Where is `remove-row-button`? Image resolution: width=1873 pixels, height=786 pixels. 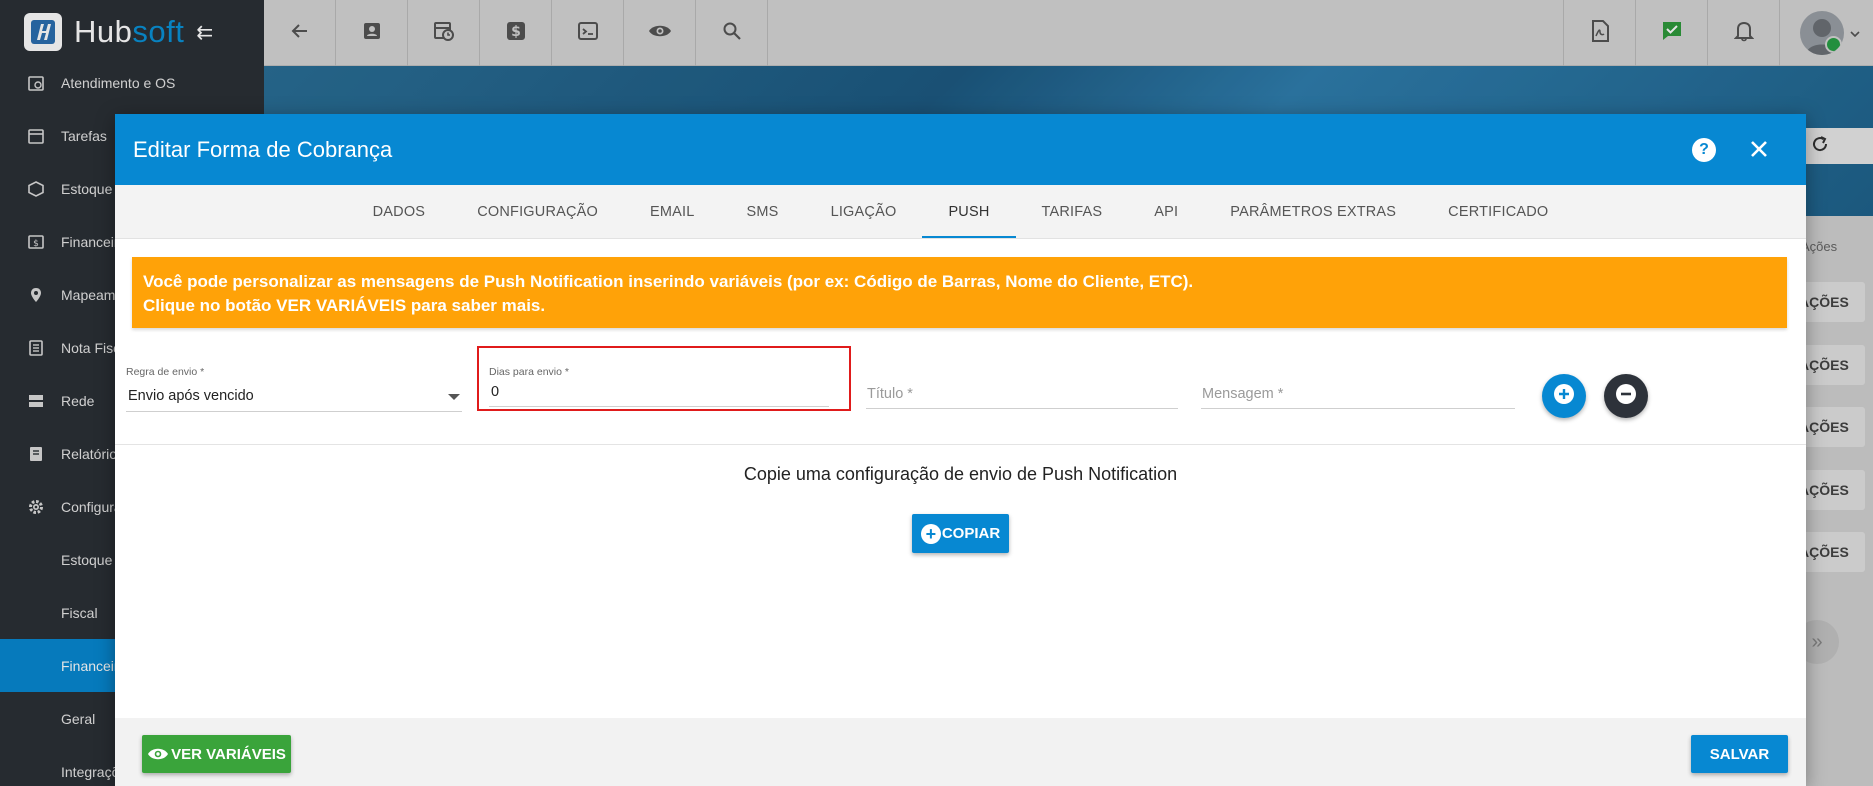
remove-row-button is located at coordinates (1626, 396).